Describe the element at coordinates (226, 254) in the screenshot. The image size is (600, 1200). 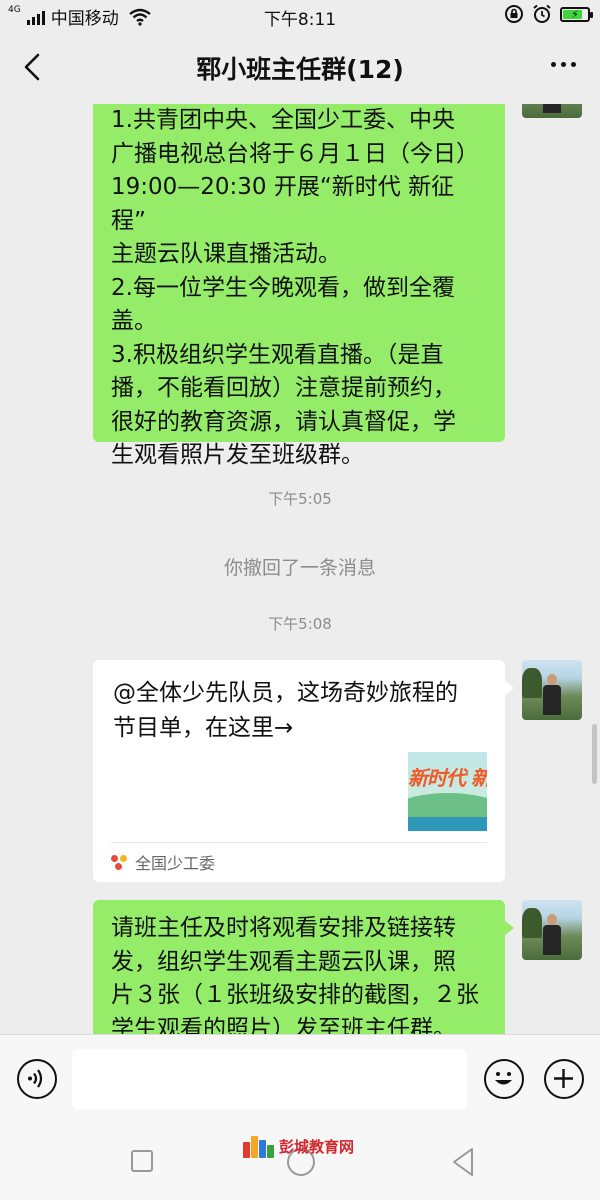
I see `message-line: 主题云队课直播活动。` at that location.